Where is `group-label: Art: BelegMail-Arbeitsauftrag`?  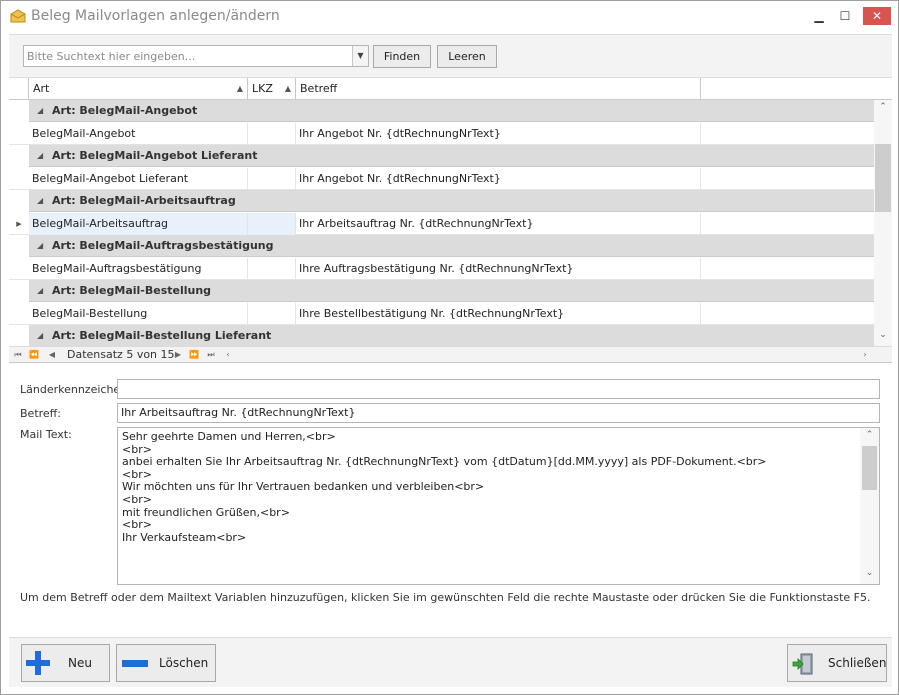
group-label: Art: BelegMail-Arbeitsauftrag is located at coordinates (144, 200).